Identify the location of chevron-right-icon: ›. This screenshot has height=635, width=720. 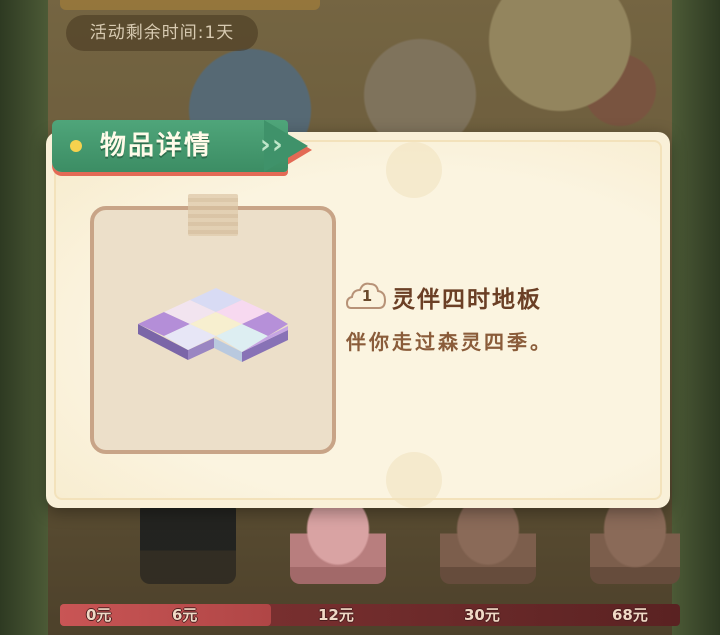
(277, 145).